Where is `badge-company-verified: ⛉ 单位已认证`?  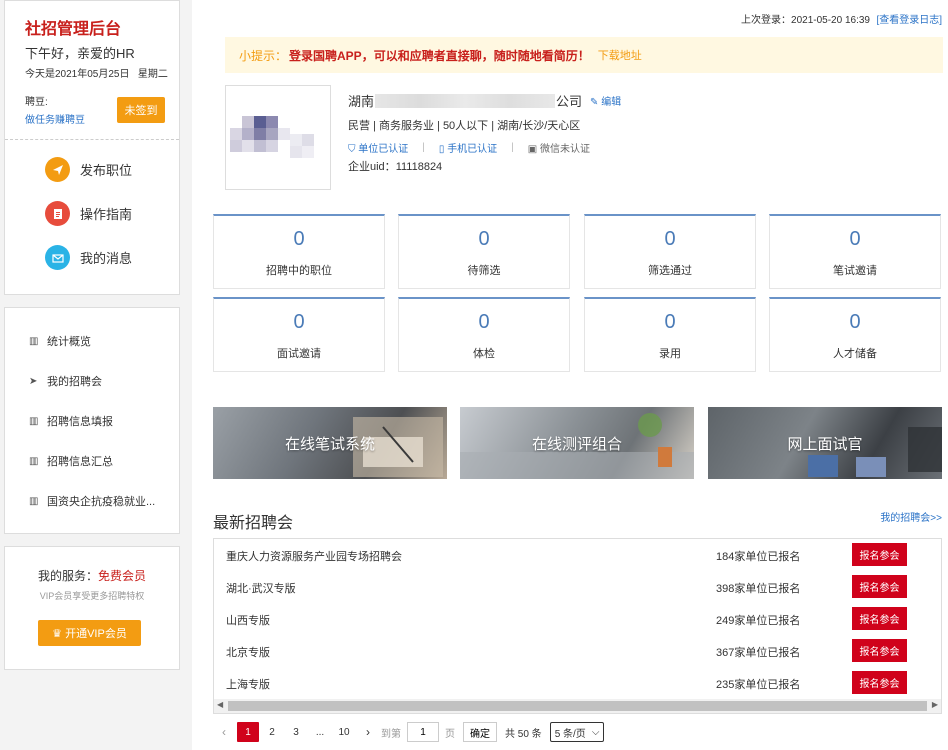
badge-company-verified: ⛉ 单位已认证 is located at coordinates (378, 149).